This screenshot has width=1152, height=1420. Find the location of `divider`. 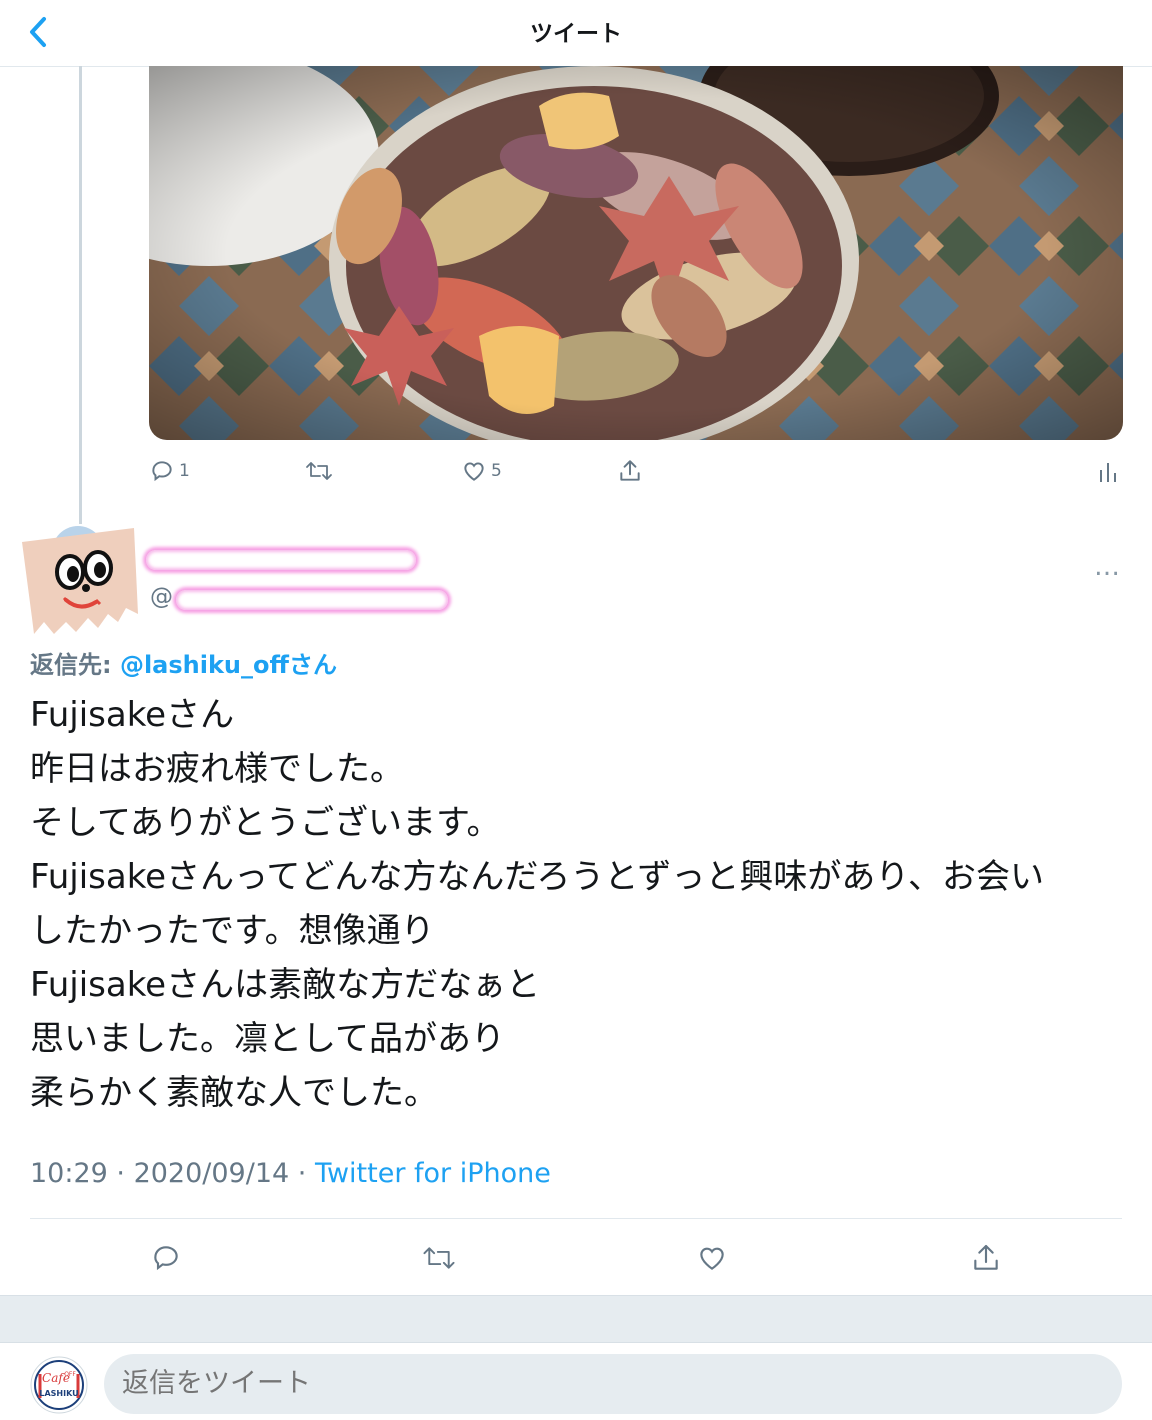

divider is located at coordinates (576, 1218).